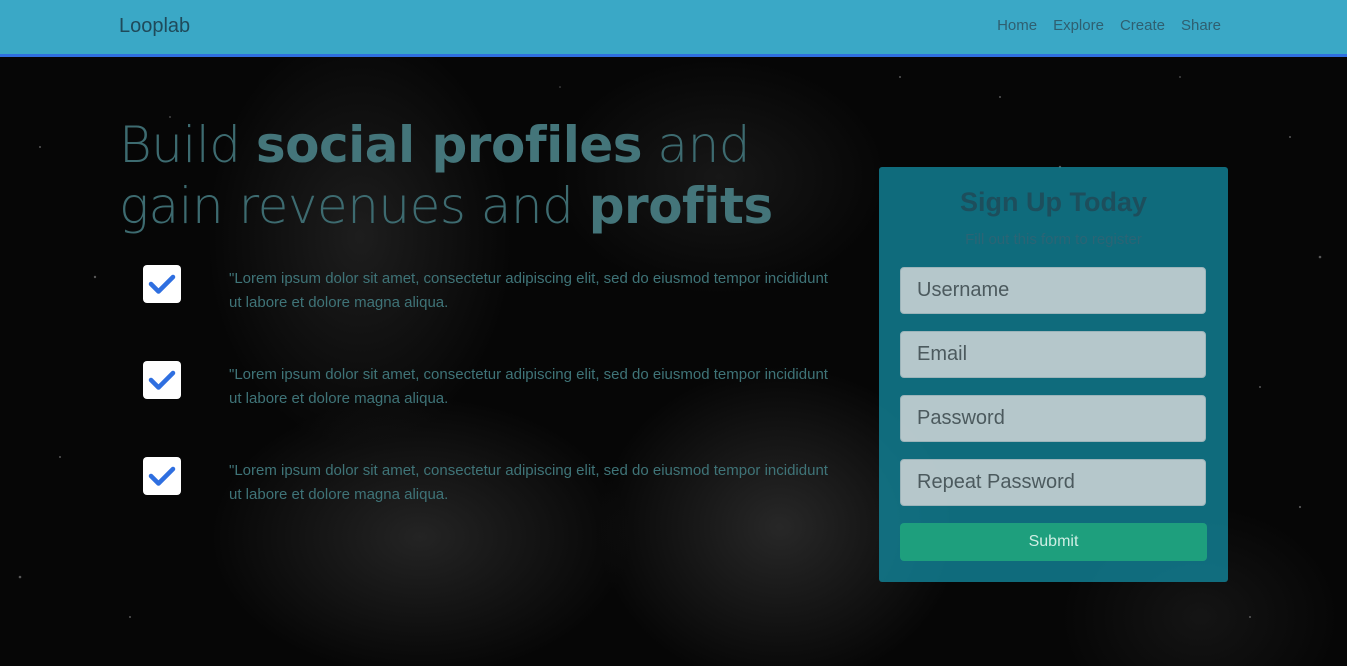 The image size is (1347, 666). I want to click on password-field, so click(1053, 418).